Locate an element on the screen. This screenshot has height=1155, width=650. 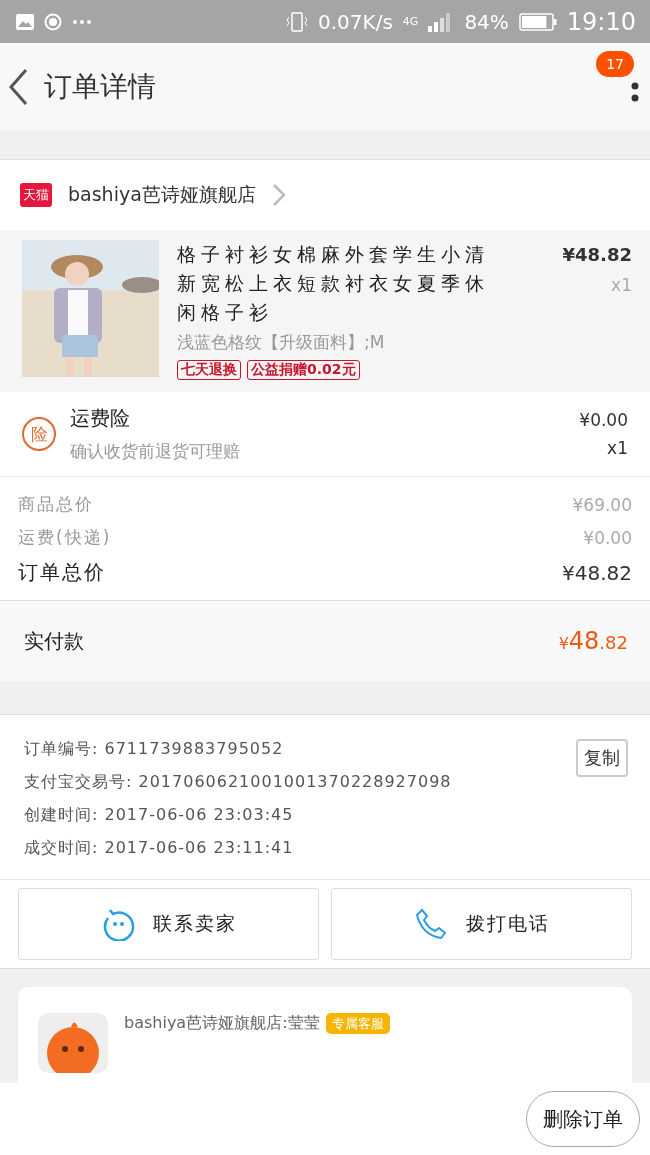
product-sku: 浅蓝色格纹【升级面料】;M is located at coordinates (281, 342).